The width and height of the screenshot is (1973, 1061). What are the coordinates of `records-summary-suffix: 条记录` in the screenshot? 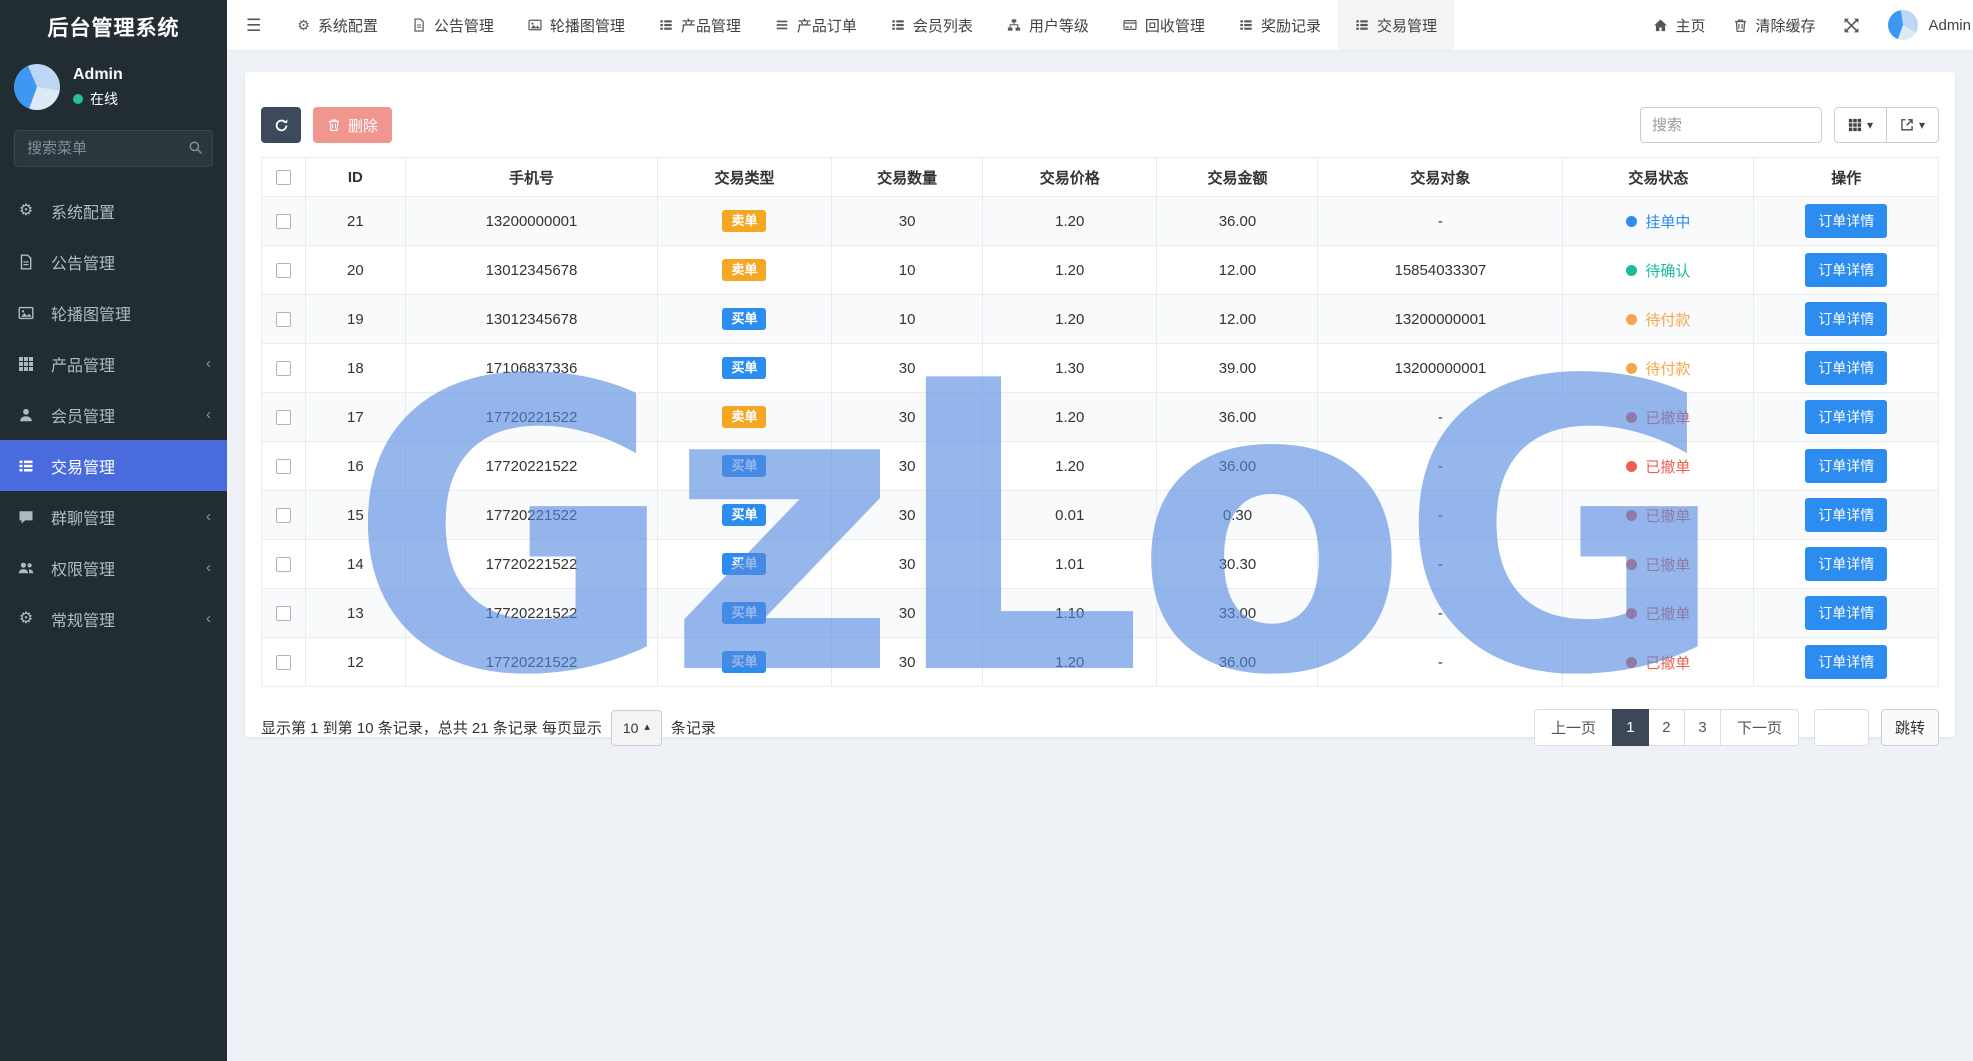 It's located at (693, 728).